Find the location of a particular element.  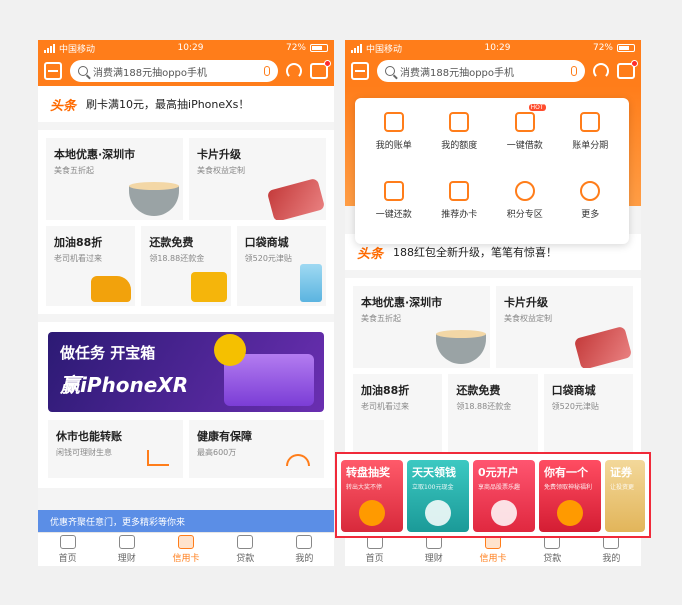

tab-label: 我的 is located at coordinates (304, 559).